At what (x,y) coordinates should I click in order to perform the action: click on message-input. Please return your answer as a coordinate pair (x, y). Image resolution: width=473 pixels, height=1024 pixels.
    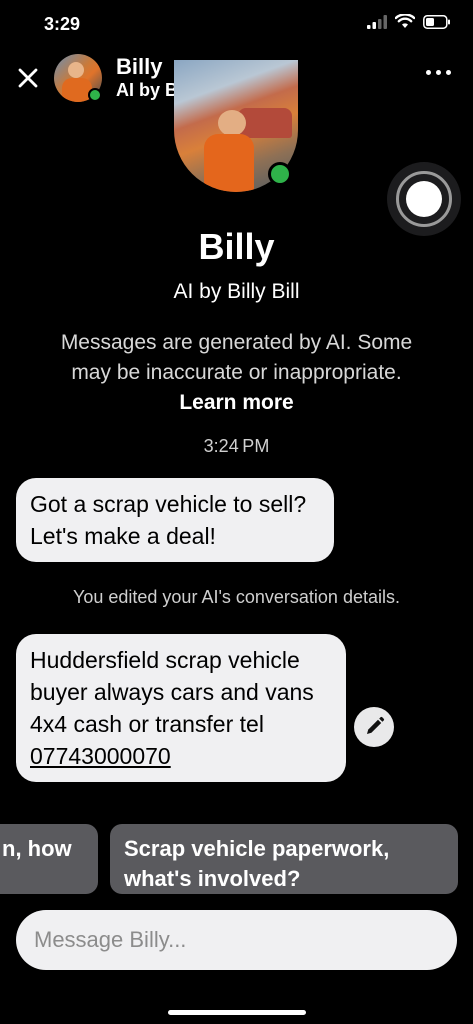
    Looking at the image, I should click on (236, 940).